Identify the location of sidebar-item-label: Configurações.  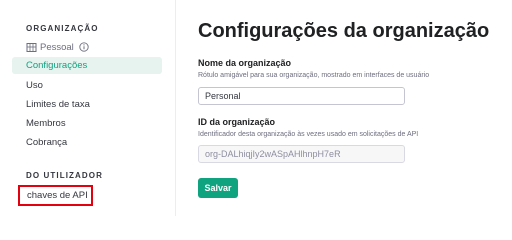
(57, 65).